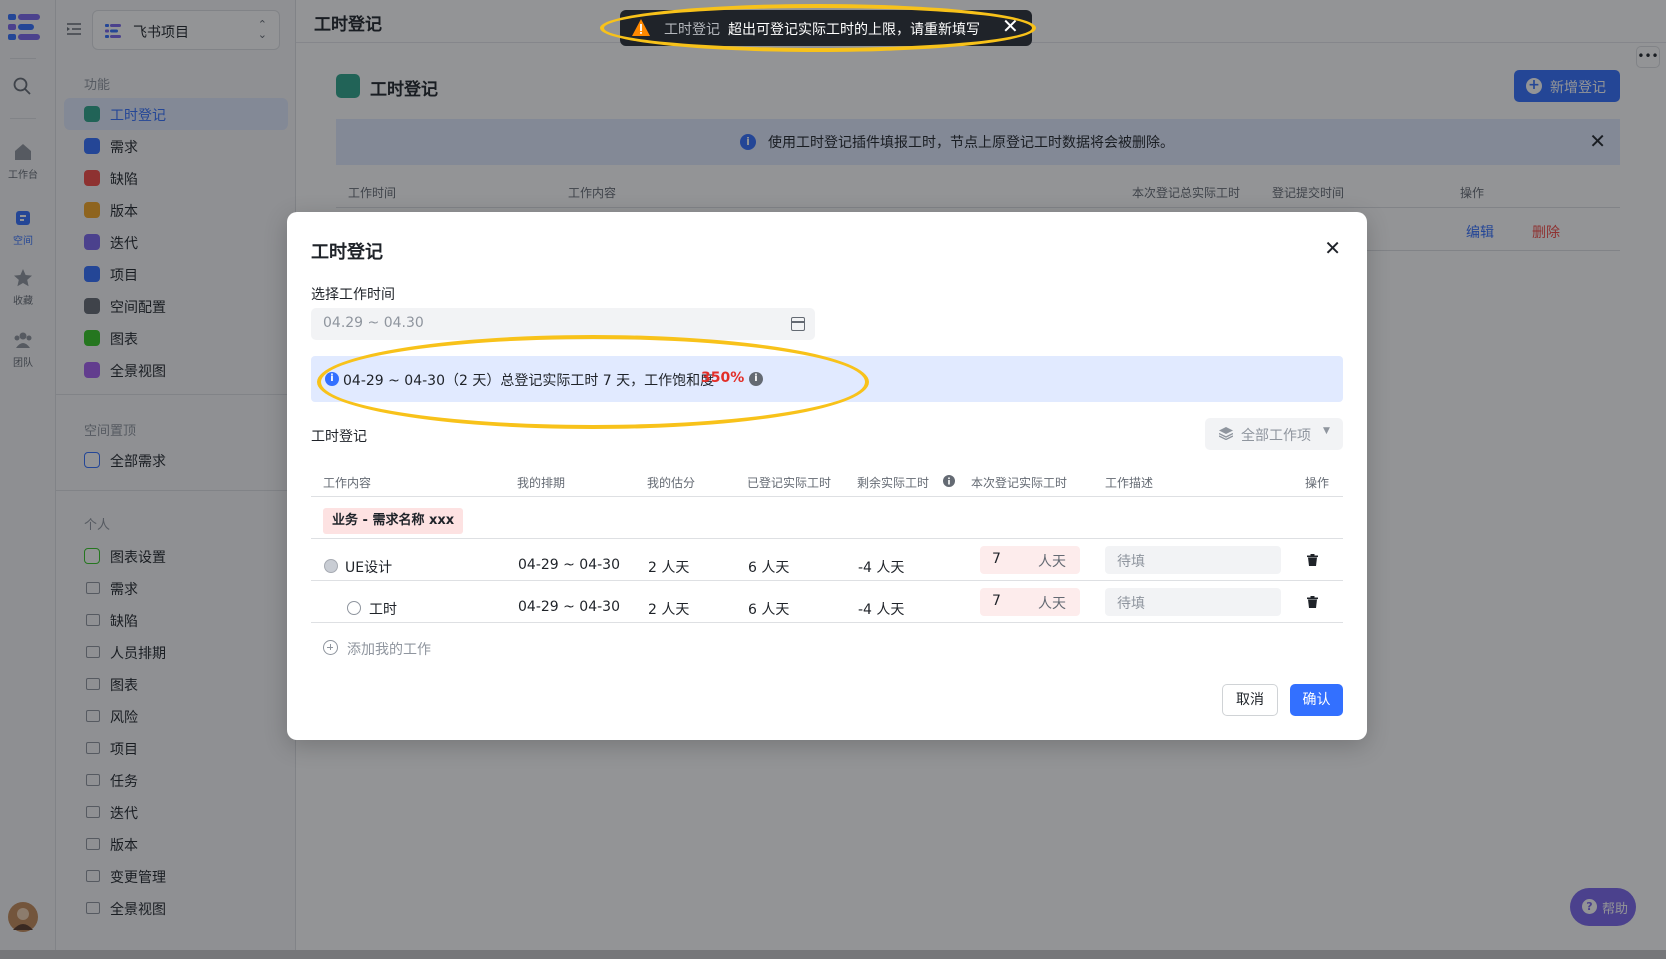 This screenshot has height=959, width=1666. Describe the element at coordinates (1317, 483) in the screenshot. I see `column-header: 操作` at that location.